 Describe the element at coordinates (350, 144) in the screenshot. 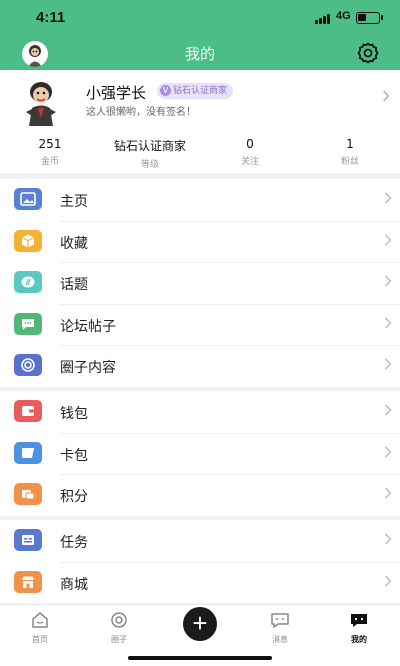

I see `stat-value: 1` at that location.